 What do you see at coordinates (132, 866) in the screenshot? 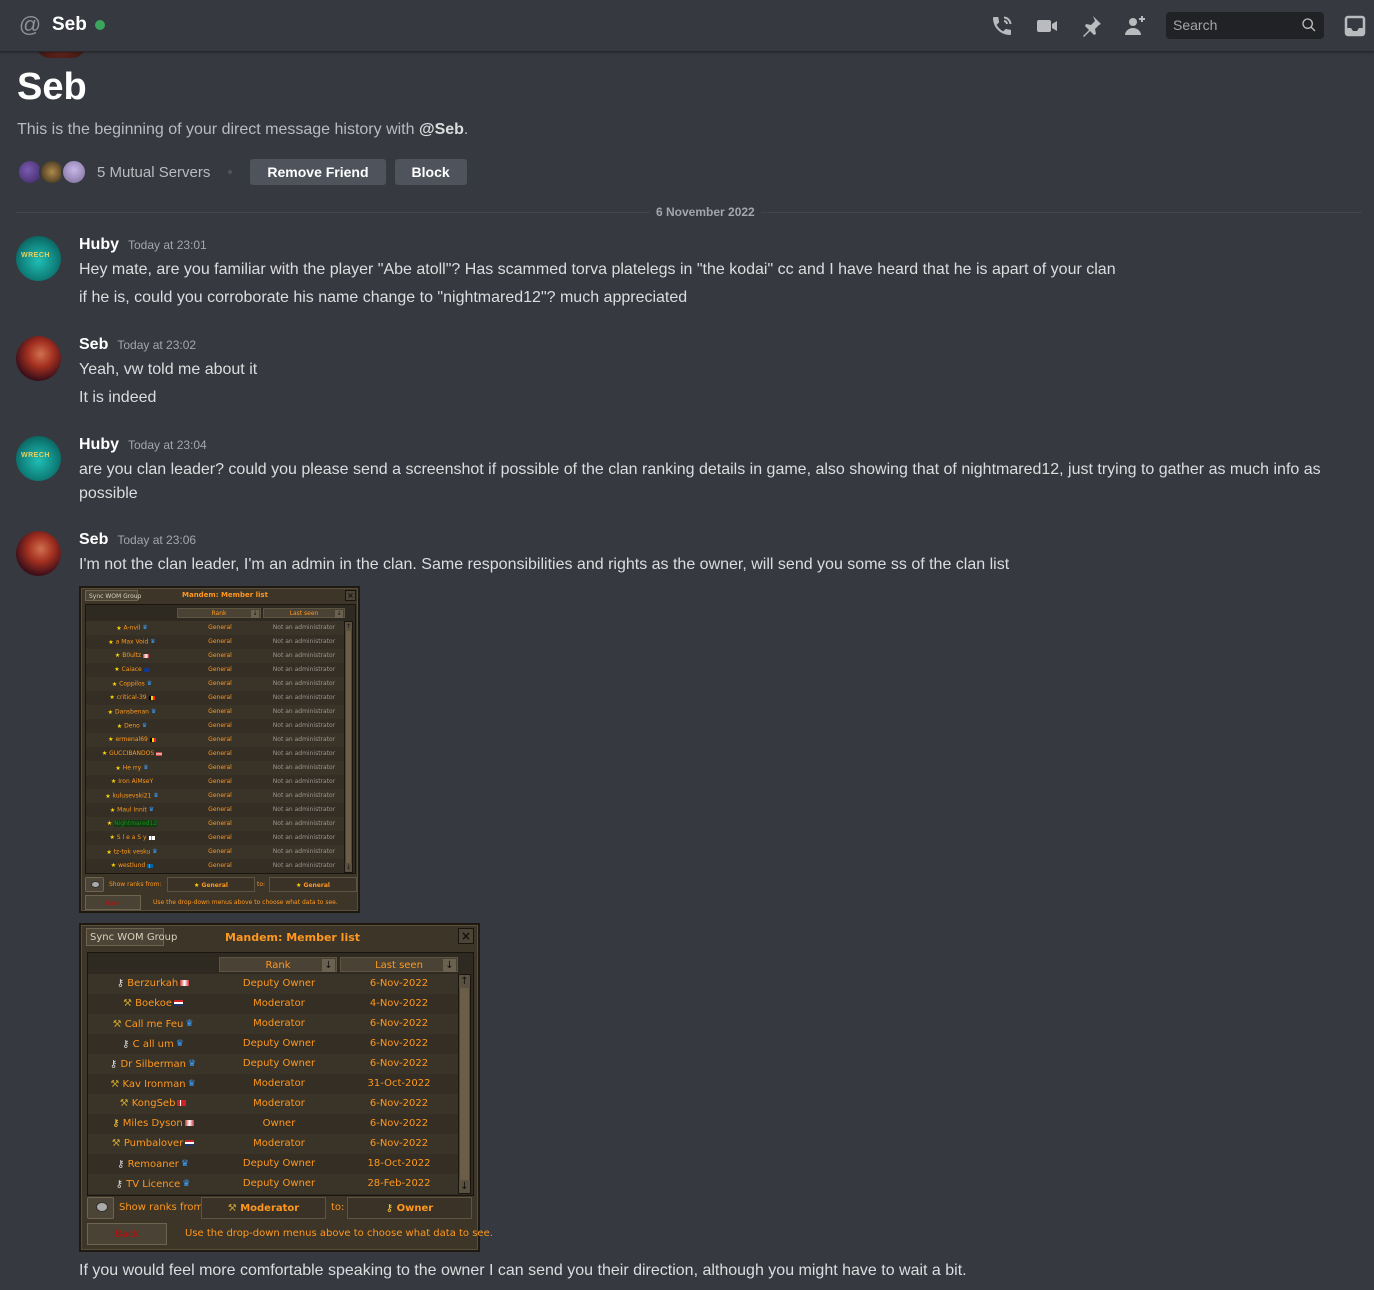
I see `member-name-cell: ★ westlund` at bounding box center [132, 866].